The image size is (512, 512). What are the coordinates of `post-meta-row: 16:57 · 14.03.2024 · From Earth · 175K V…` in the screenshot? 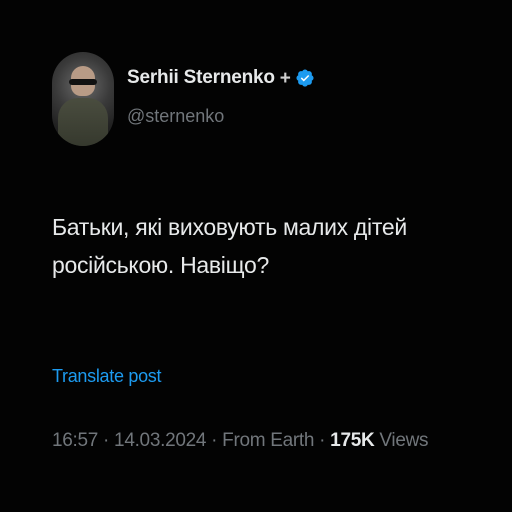 It's located at (240, 441).